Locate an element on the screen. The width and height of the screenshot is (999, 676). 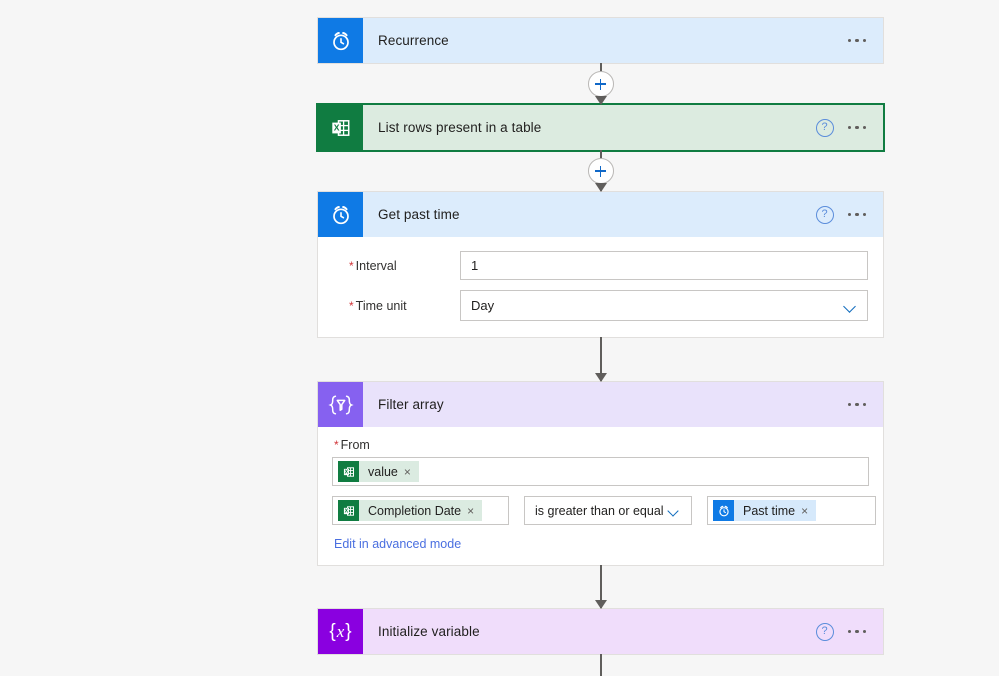
field-label-text: Interval is located at coordinates (376, 265).